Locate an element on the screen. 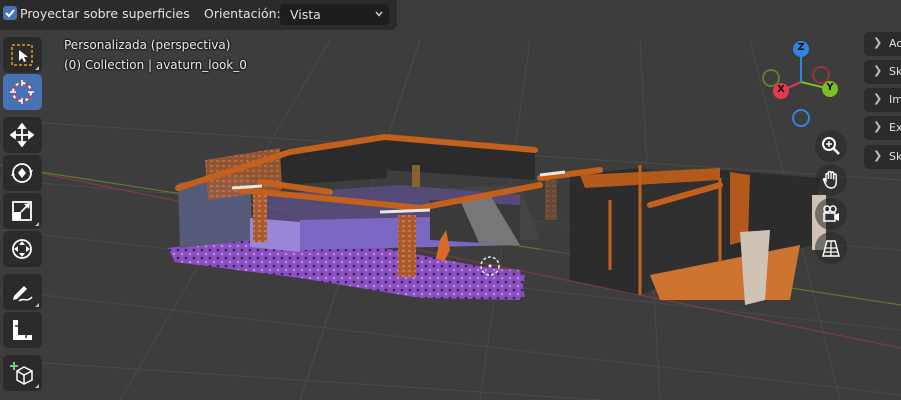 This screenshot has width=901, height=400. cursor-icon is located at coordinates (22, 92).